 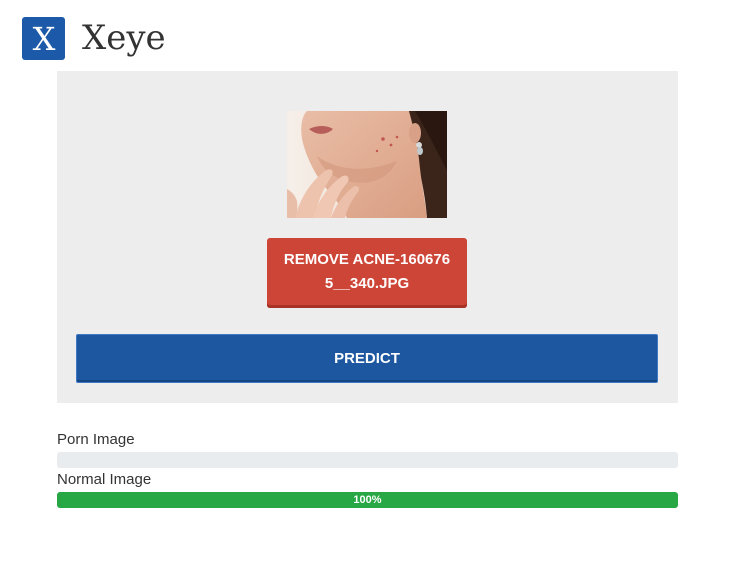 I want to click on brand: X Xeye, so click(x=94, y=38).